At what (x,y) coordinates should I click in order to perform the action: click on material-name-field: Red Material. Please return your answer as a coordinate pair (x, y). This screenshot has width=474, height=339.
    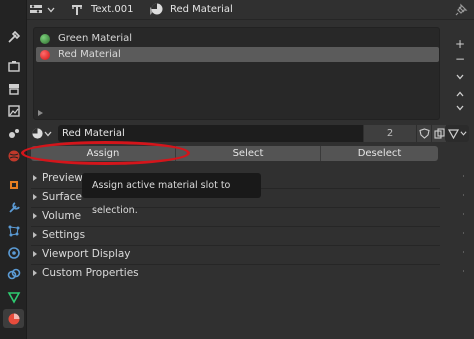
    Looking at the image, I should click on (210, 133).